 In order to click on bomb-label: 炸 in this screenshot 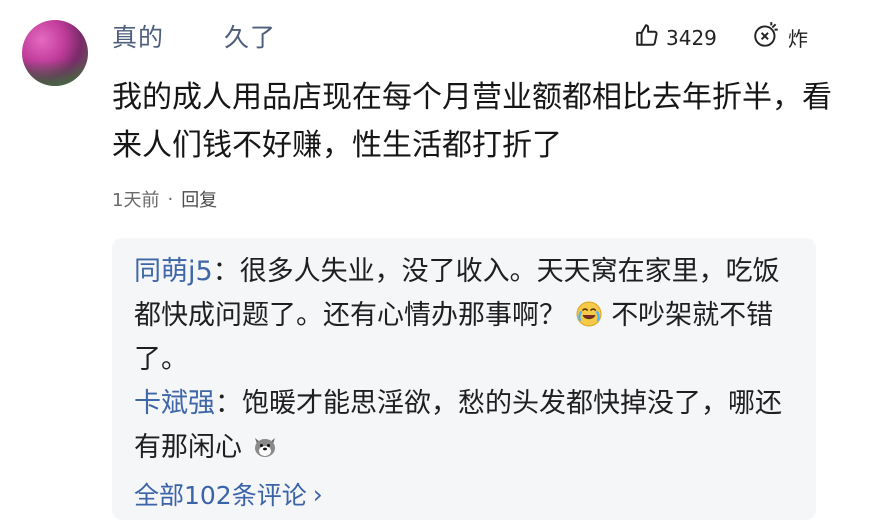, I will do `click(798, 39)`.